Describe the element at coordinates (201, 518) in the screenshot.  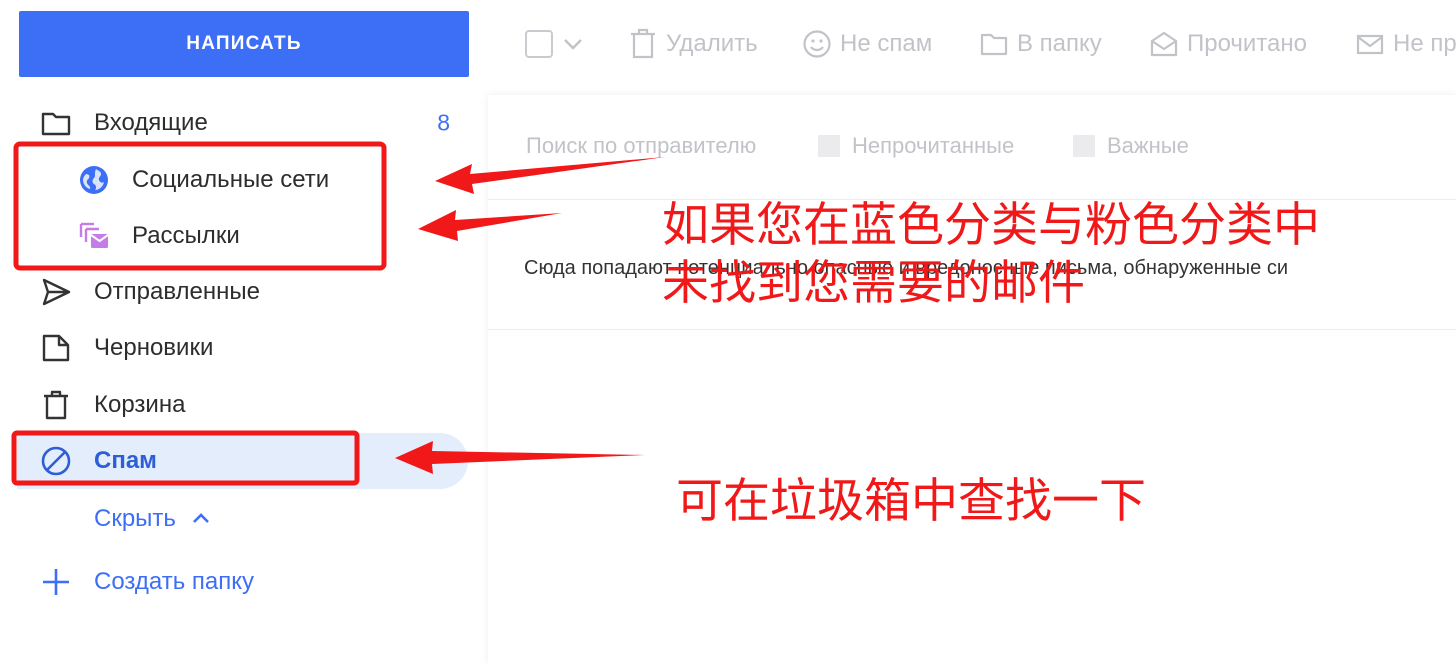
I see `chevron-up-icon` at that location.